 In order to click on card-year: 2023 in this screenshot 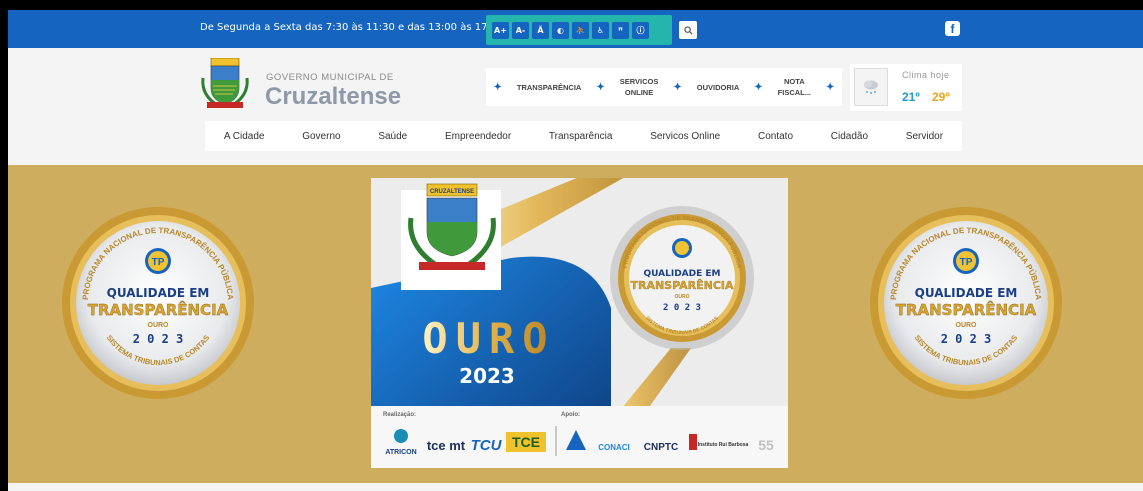, I will do `click(487, 376)`.